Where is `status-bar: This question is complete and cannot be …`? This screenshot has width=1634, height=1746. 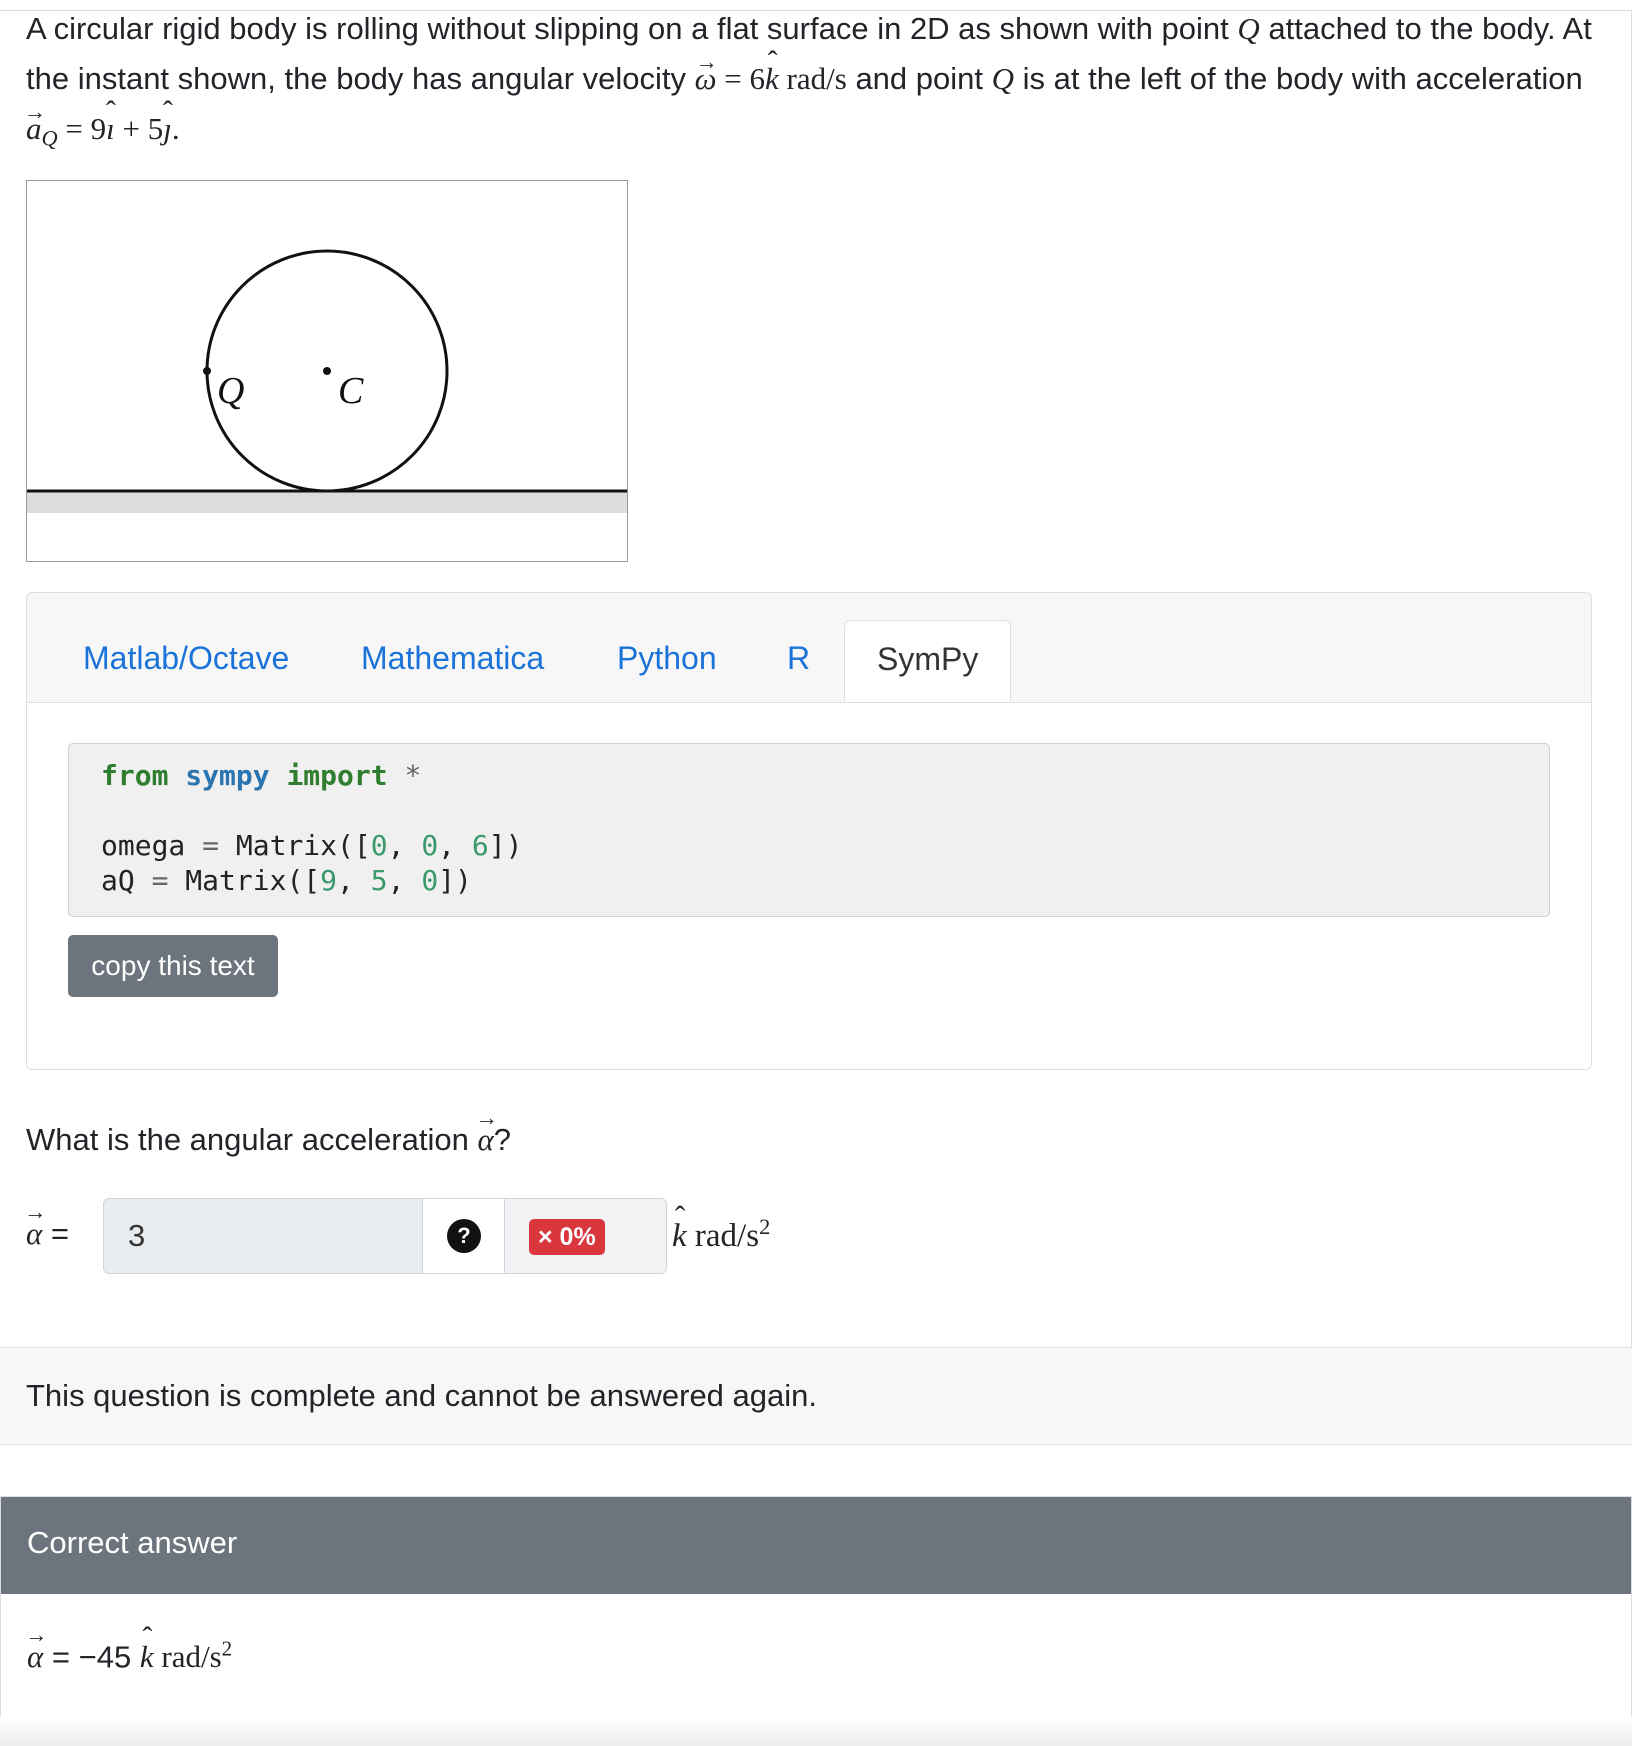 status-bar: This question is complete and cannot be … is located at coordinates (816, 1396).